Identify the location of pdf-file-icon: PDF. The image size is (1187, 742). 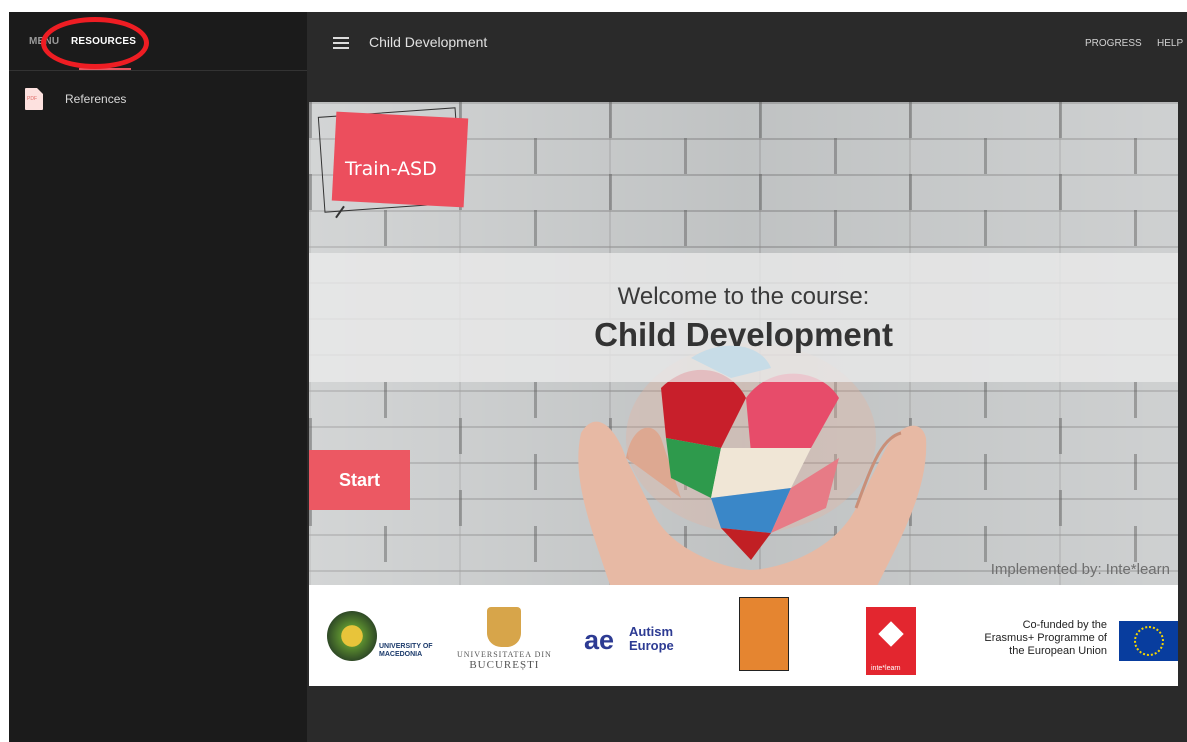
(34, 99).